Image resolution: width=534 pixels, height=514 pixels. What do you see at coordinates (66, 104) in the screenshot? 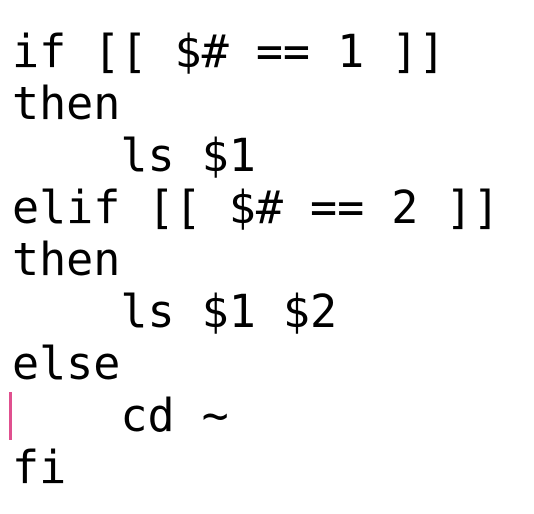
I see `code-line-2: then` at bounding box center [66, 104].